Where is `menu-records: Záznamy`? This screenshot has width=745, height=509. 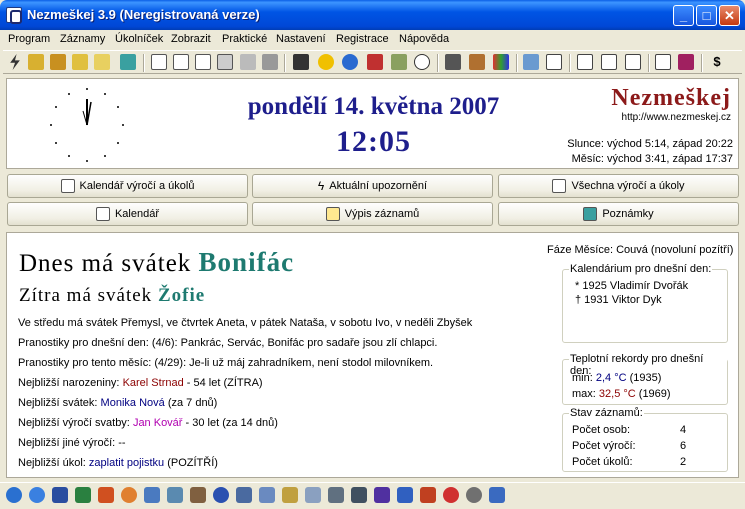
menu-records: Záznamy is located at coordinates (82, 39).